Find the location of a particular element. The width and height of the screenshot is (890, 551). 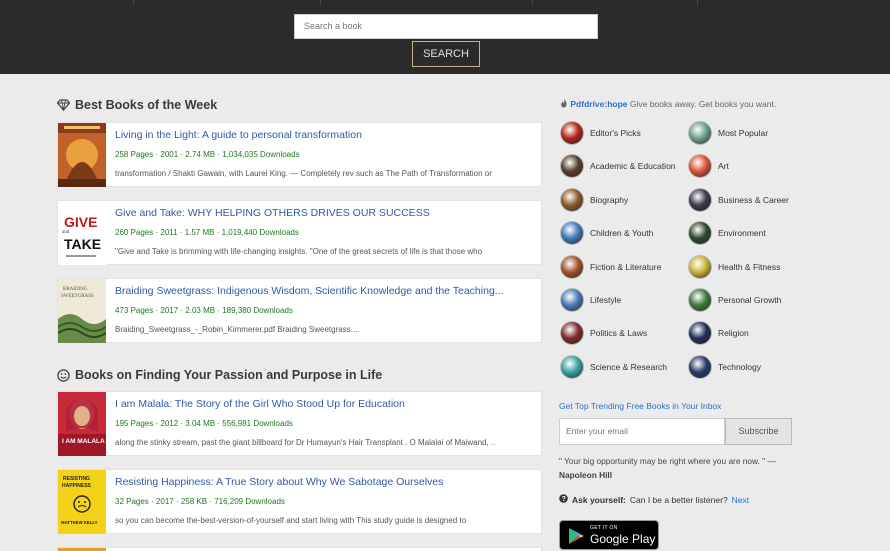

book-size: 2.74 MB is located at coordinates (200, 154).